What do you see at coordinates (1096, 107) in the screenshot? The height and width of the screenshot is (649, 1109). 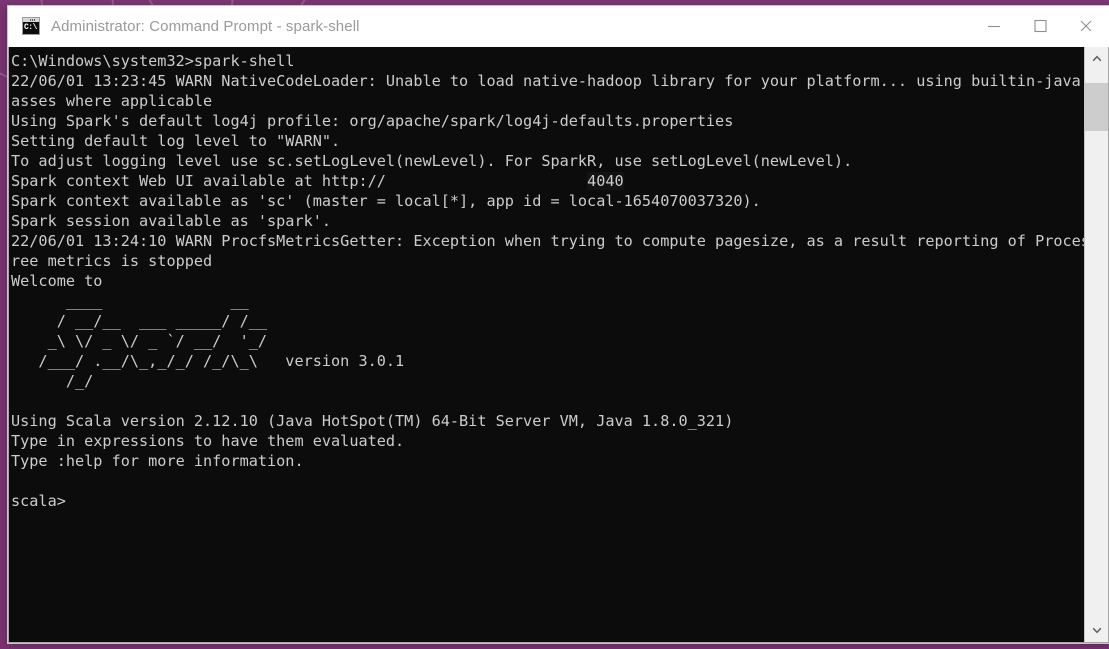 I see `scrollbar-thumb` at bounding box center [1096, 107].